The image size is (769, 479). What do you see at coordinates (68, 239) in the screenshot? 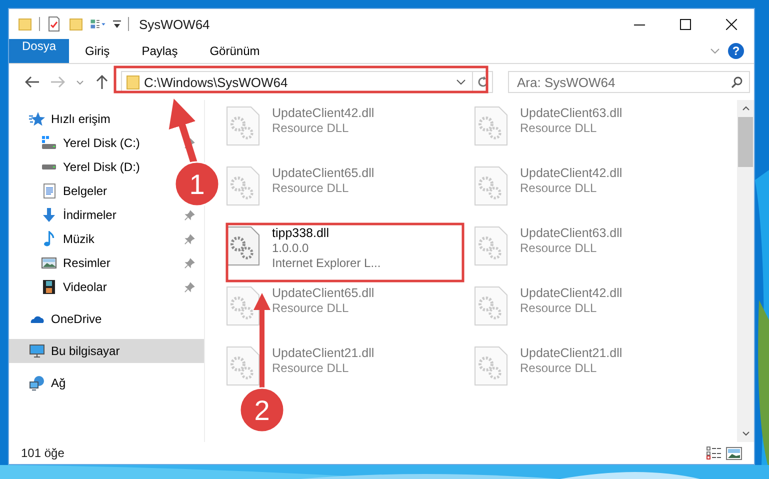
I see `nav-item: Müzik` at bounding box center [68, 239].